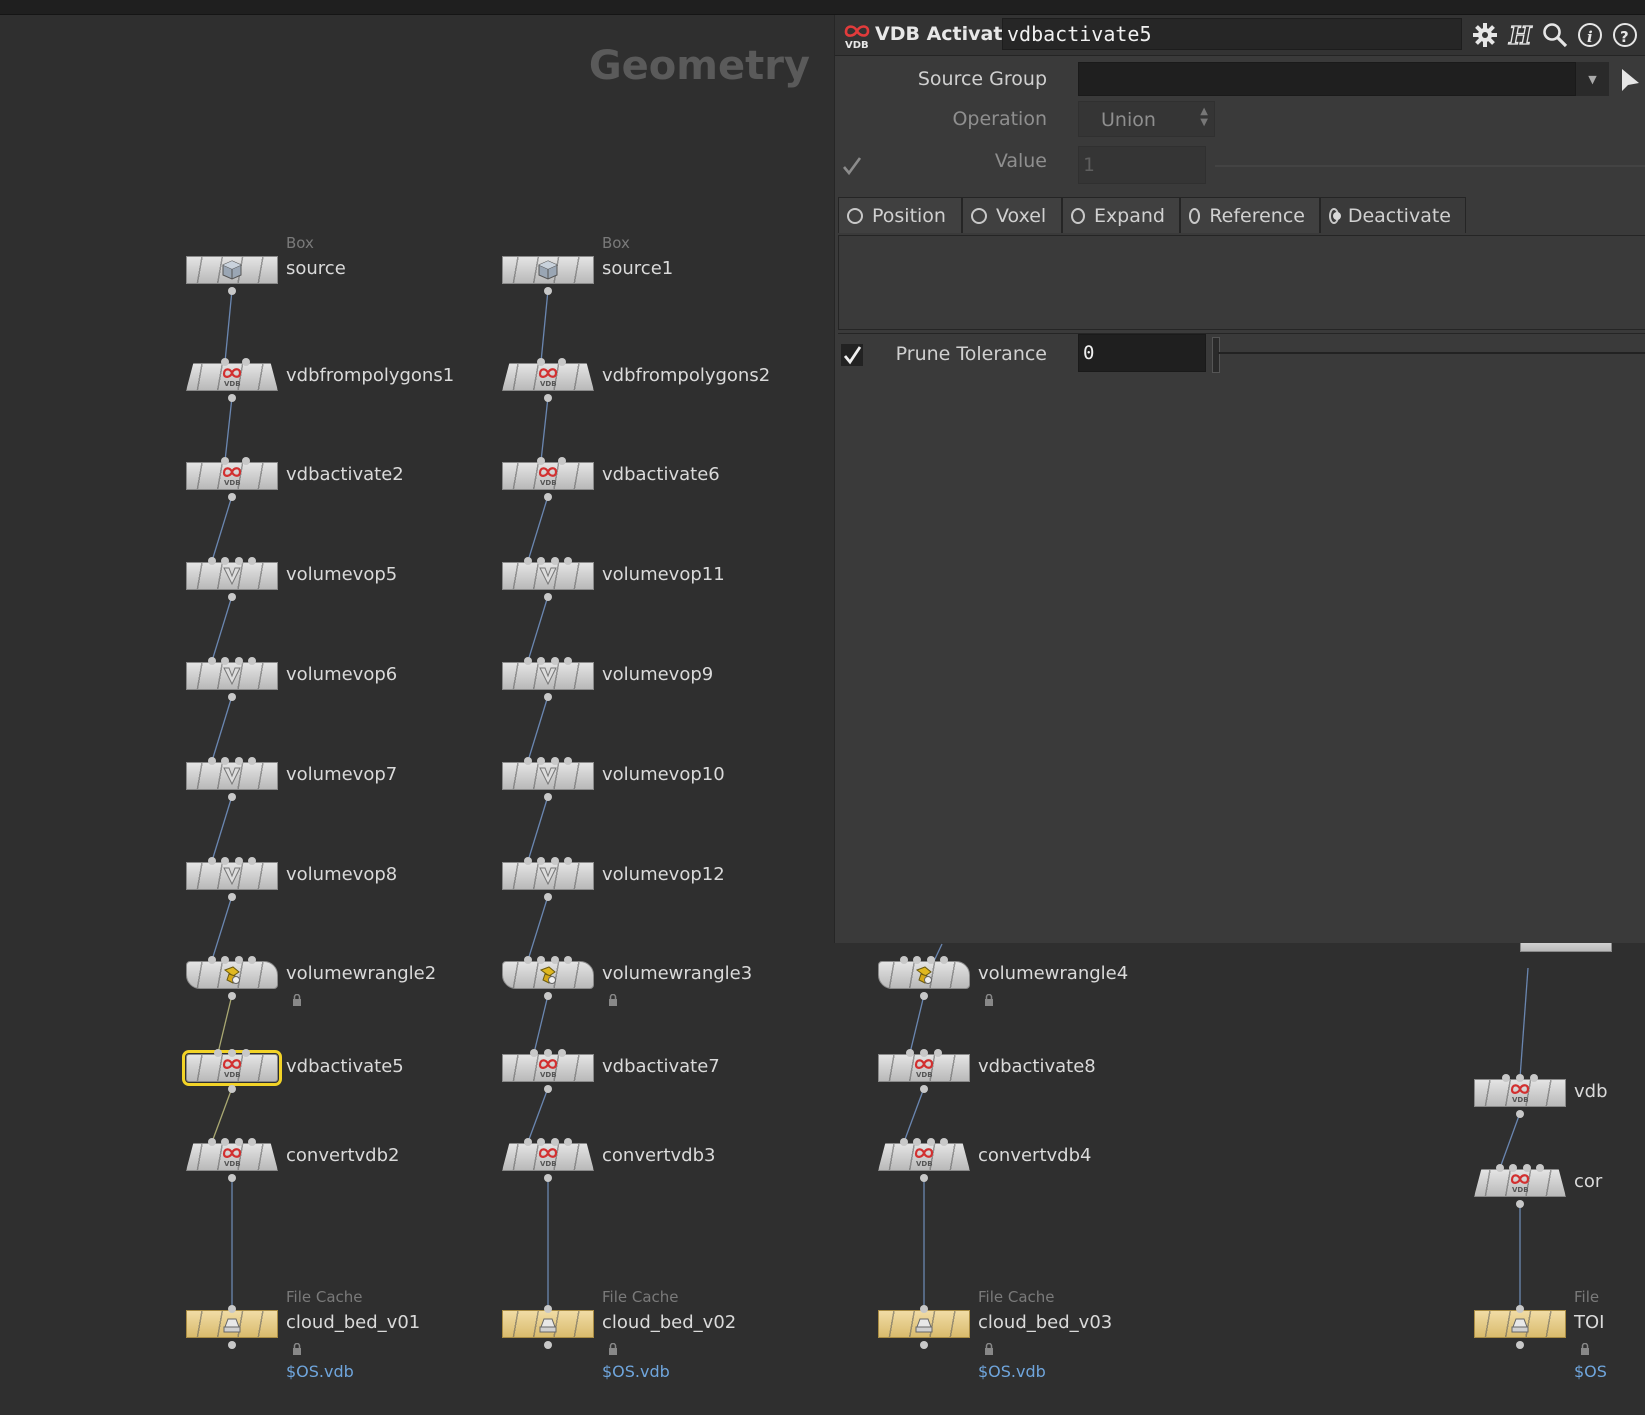 This screenshot has height=1415, width=1645. Describe the element at coordinates (1216, 355) in the screenshot. I see `slider-handle` at that location.